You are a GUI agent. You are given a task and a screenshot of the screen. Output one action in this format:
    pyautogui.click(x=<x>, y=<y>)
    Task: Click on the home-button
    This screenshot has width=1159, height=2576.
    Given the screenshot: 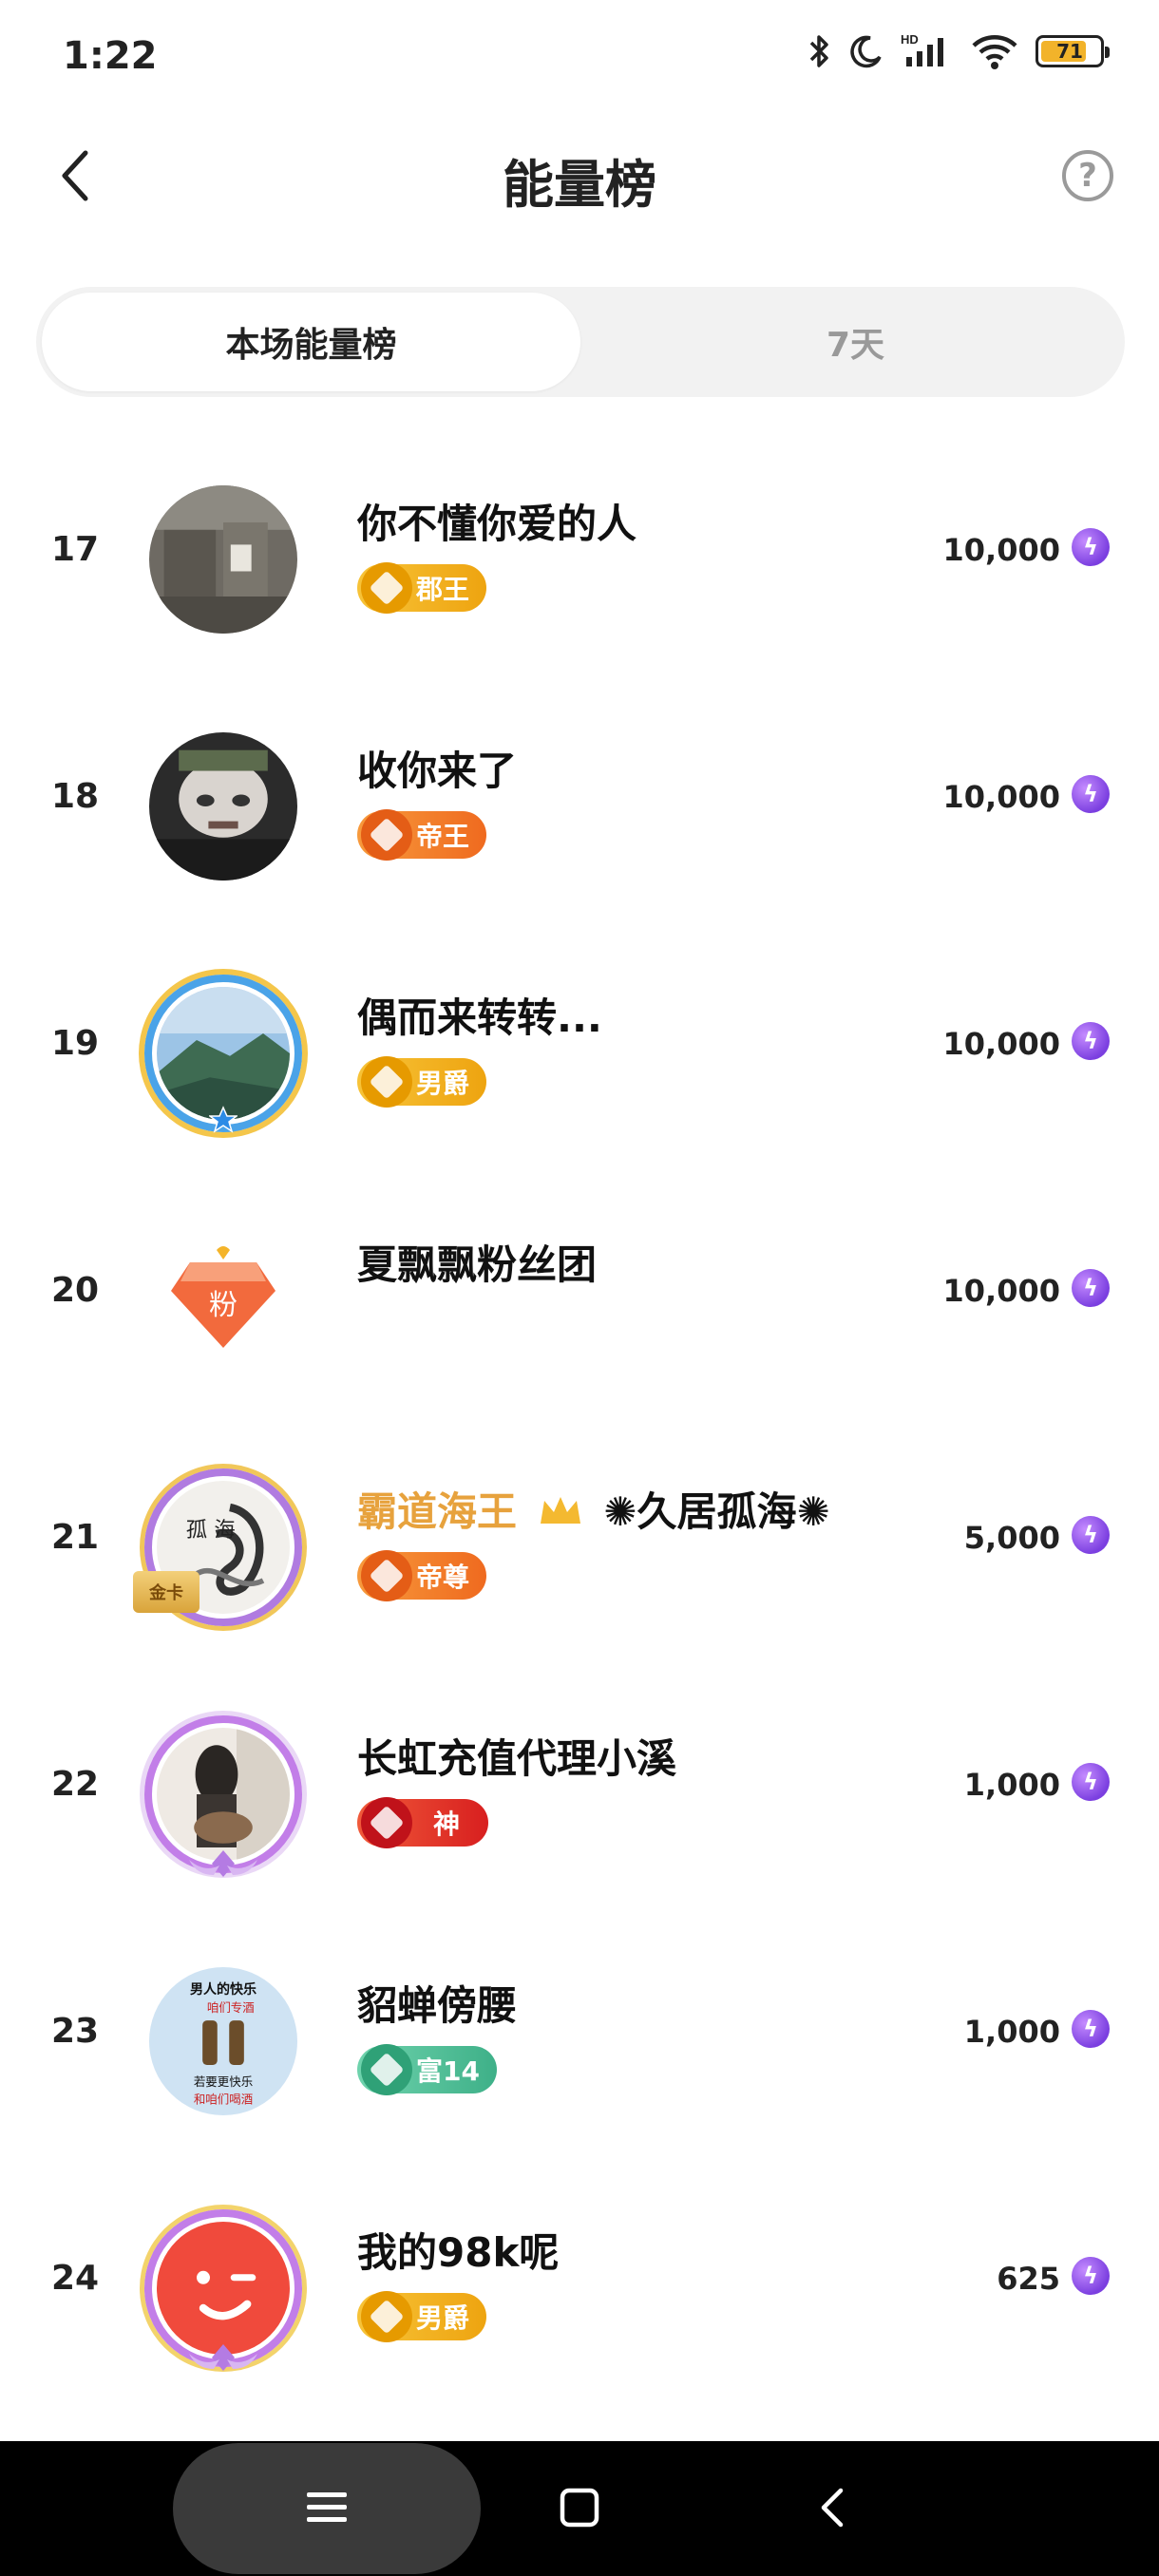 What is the action you would take?
    pyautogui.click(x=580, y=2508)
    